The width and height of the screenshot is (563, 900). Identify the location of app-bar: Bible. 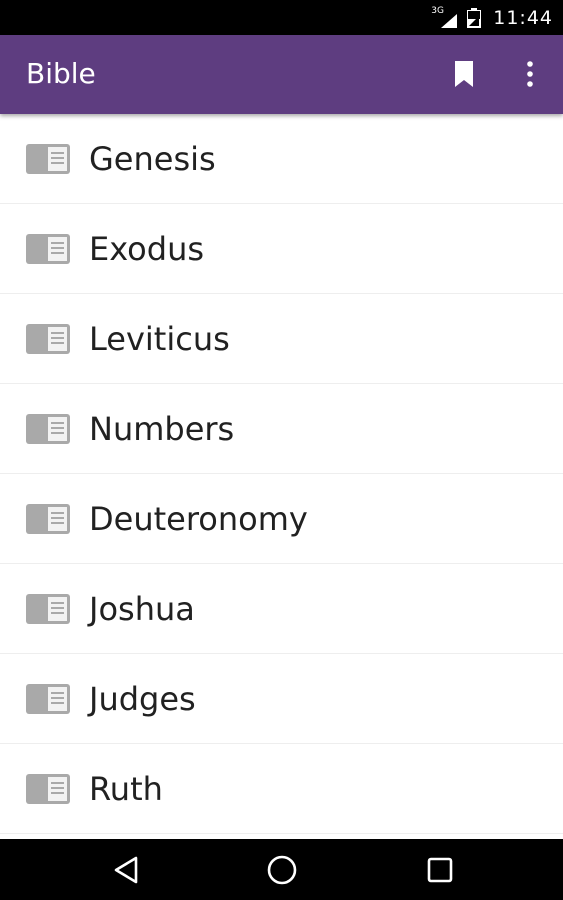
(281, 74).